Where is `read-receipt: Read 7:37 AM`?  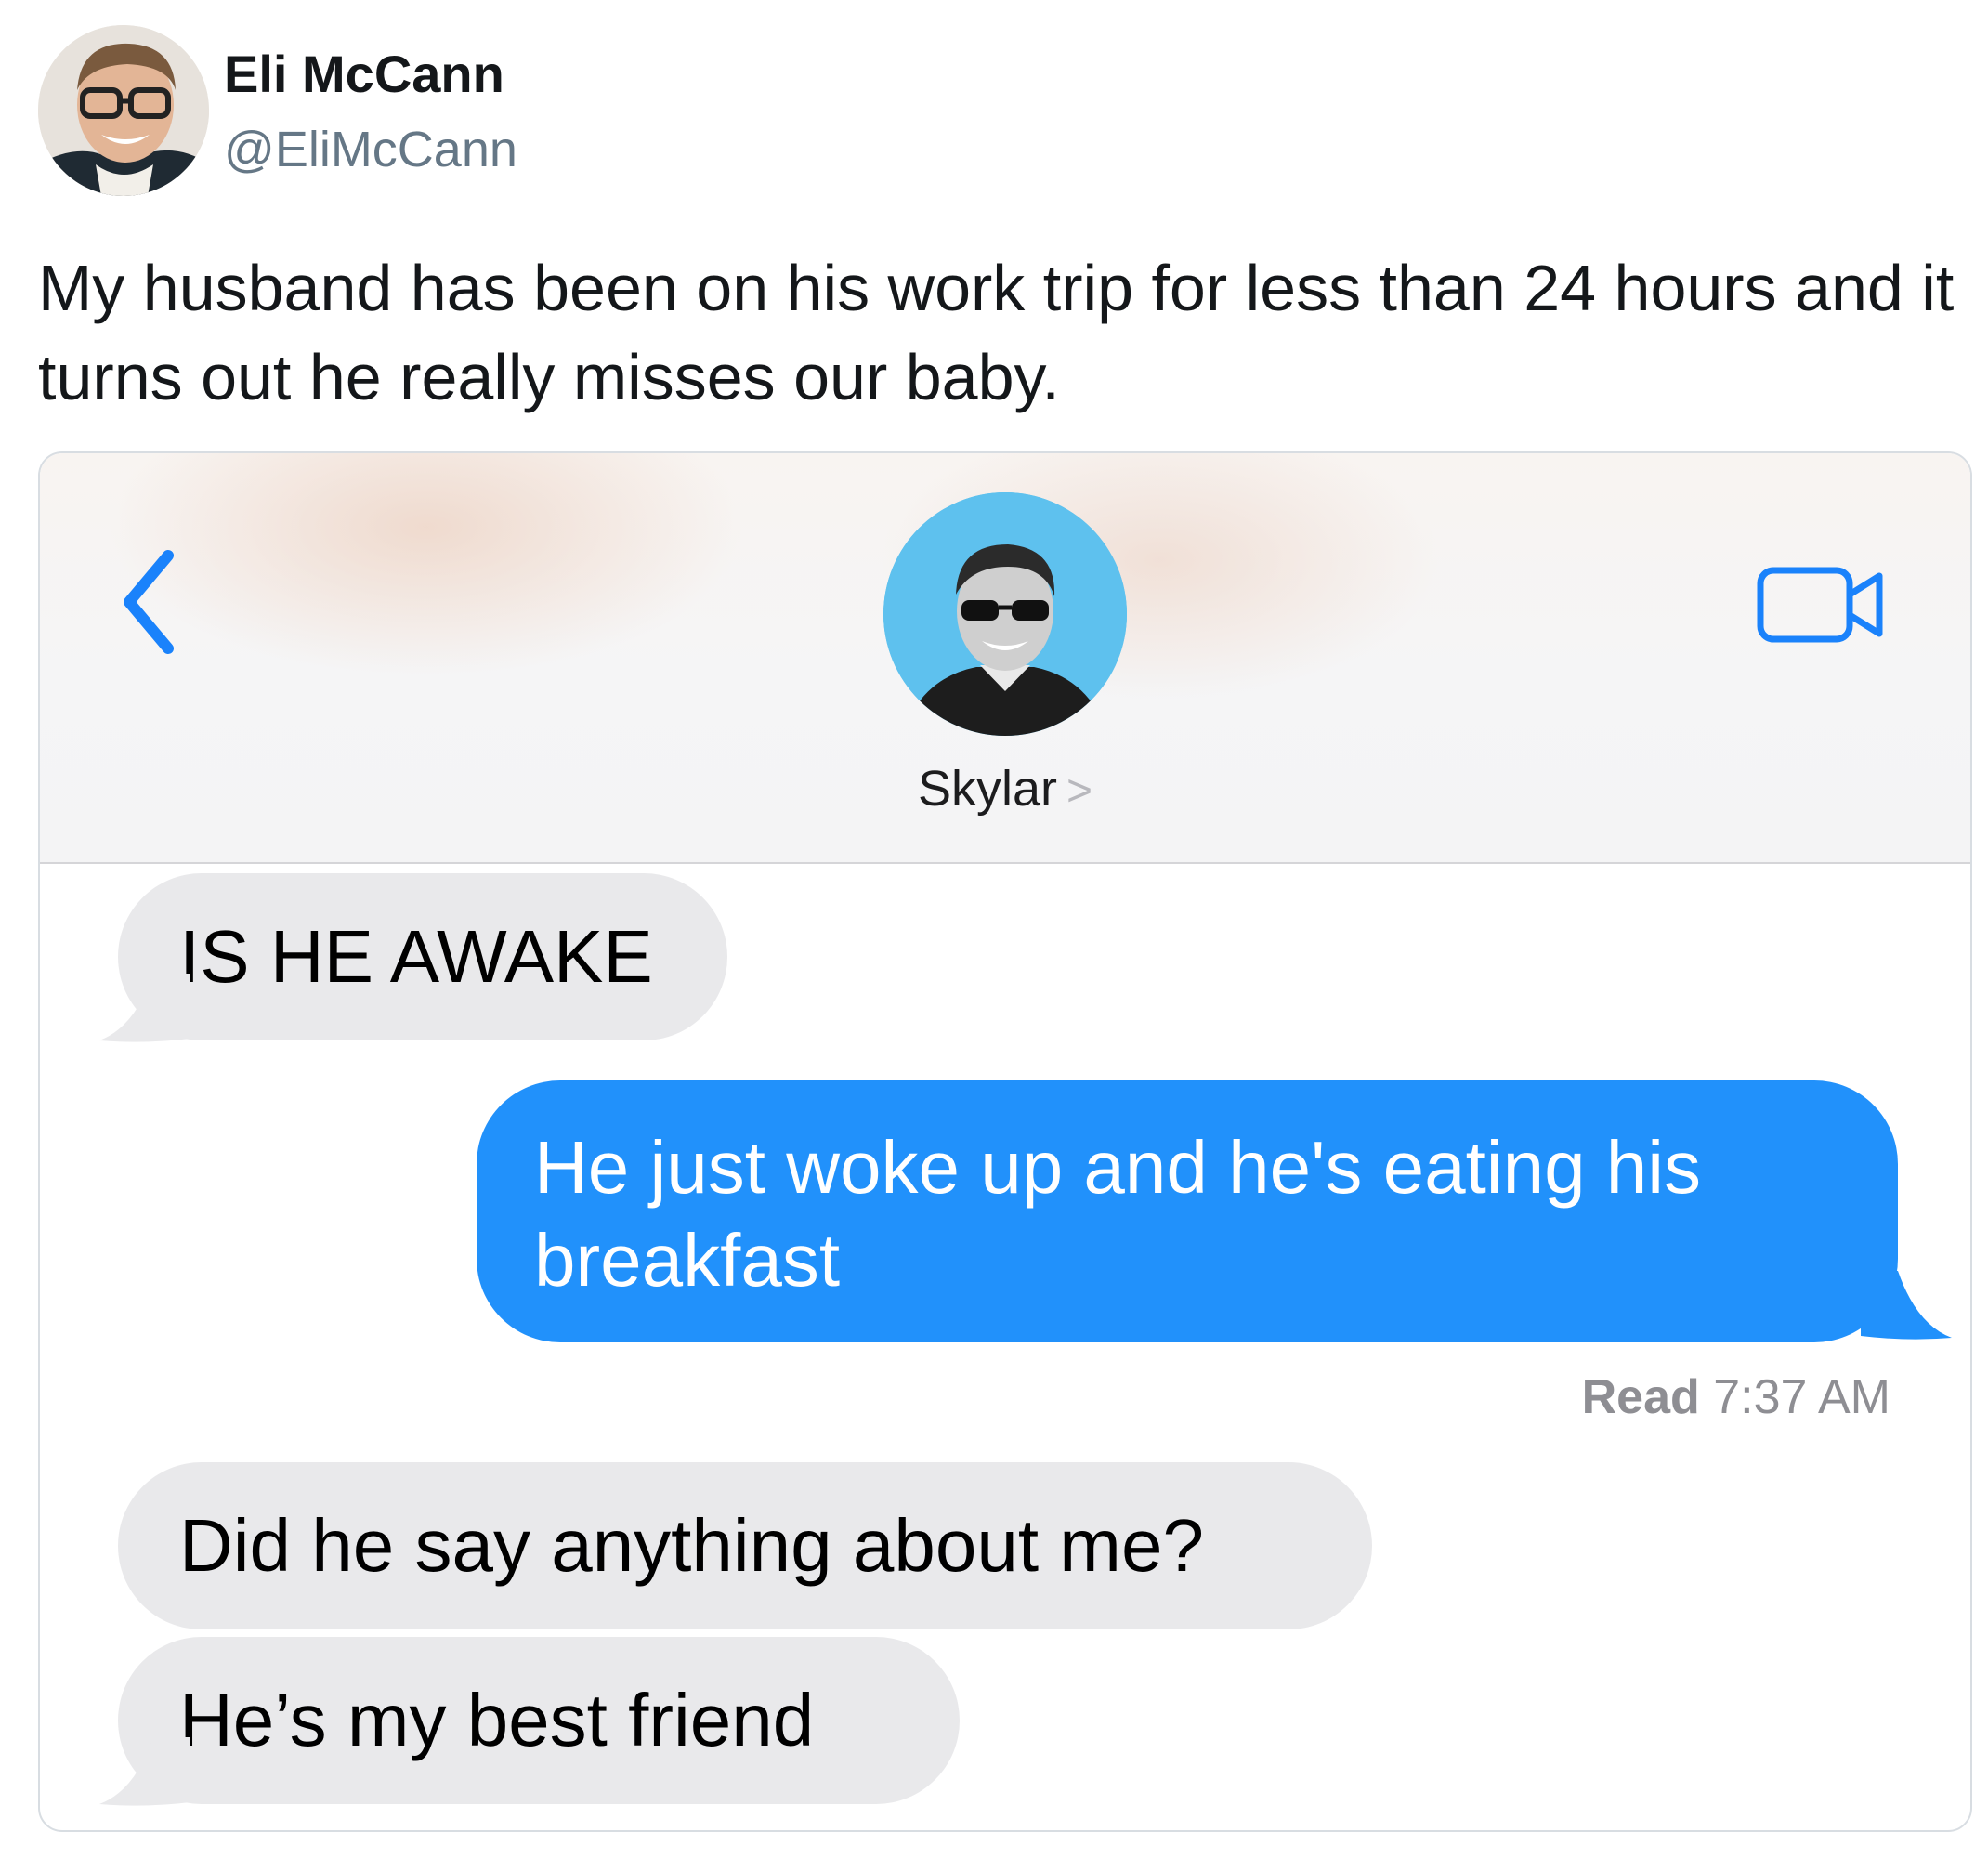 read-receipt: Read 7:37 AM is located at coordinates (1736, 1397).